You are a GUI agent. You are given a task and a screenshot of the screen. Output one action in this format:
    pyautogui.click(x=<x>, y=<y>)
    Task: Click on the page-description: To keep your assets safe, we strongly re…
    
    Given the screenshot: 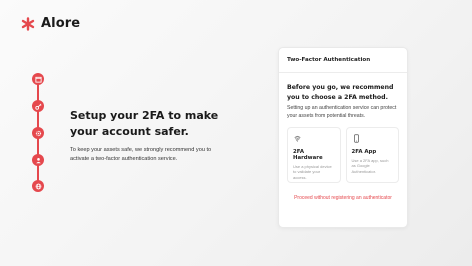 What is the action you would take?
    pyautogui.click(x=141, y=154)
    